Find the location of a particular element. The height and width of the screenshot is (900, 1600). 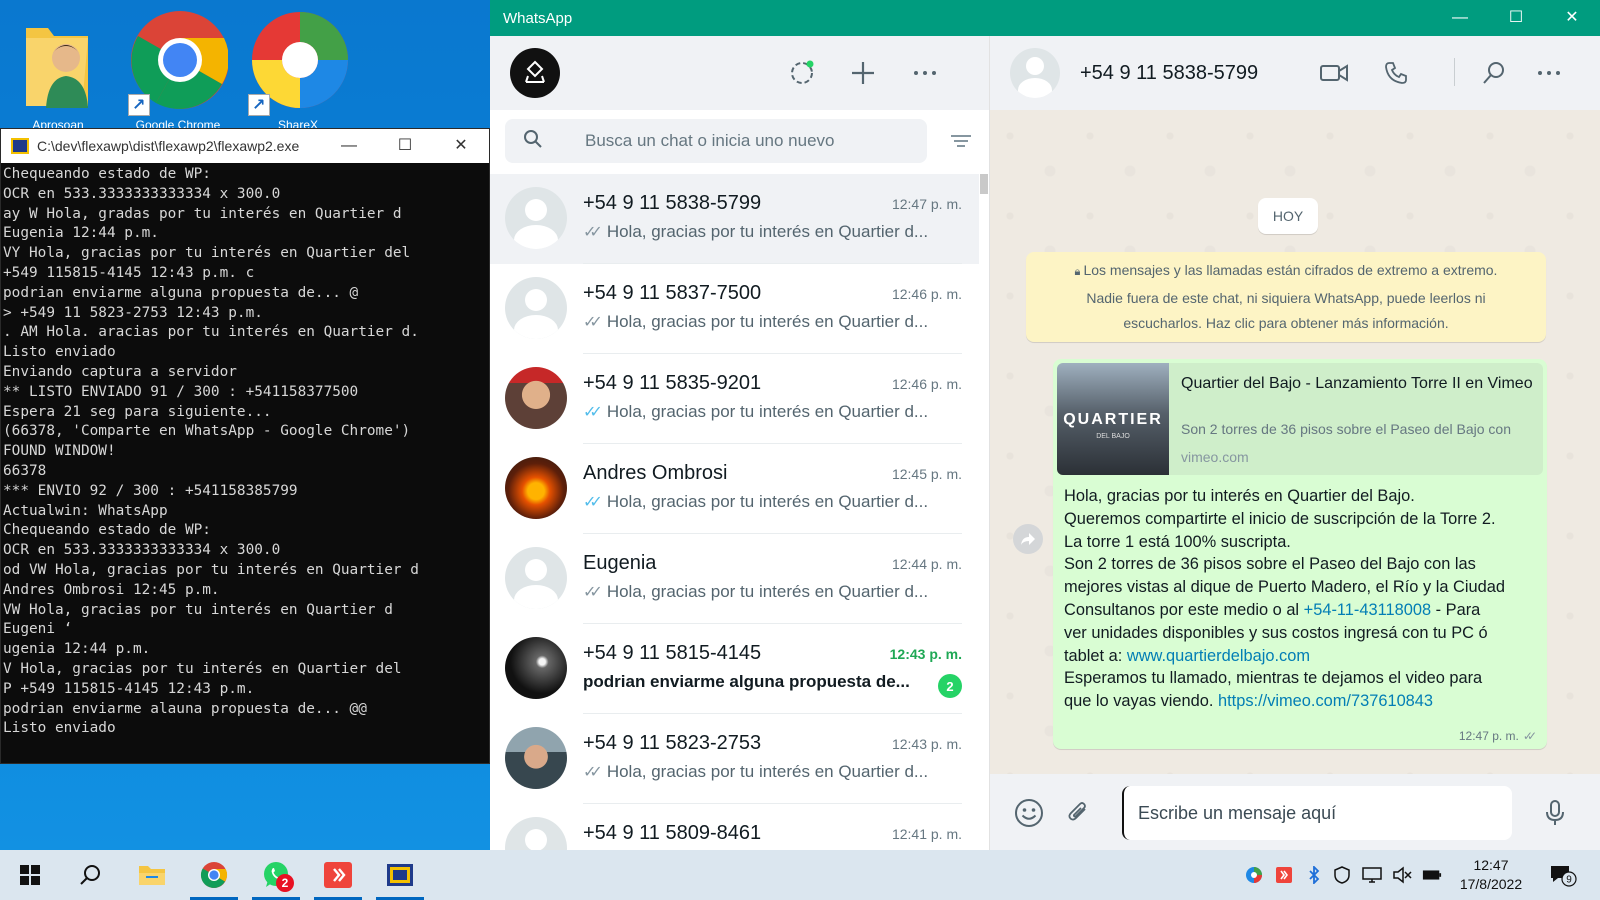

whatsapp-titlebar: WhatsApp — ☐ ✕ is located at coordinates (1045, 18).